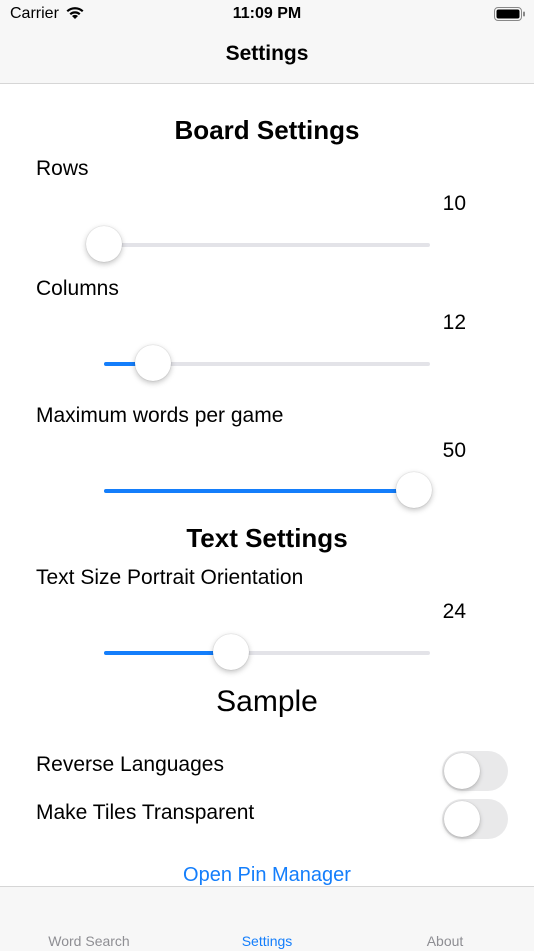 This screenshot has width=534, height=951. Describe the element at coordinates (454, 611) in the screenshot. I see `text-size-value: 24` at that location.